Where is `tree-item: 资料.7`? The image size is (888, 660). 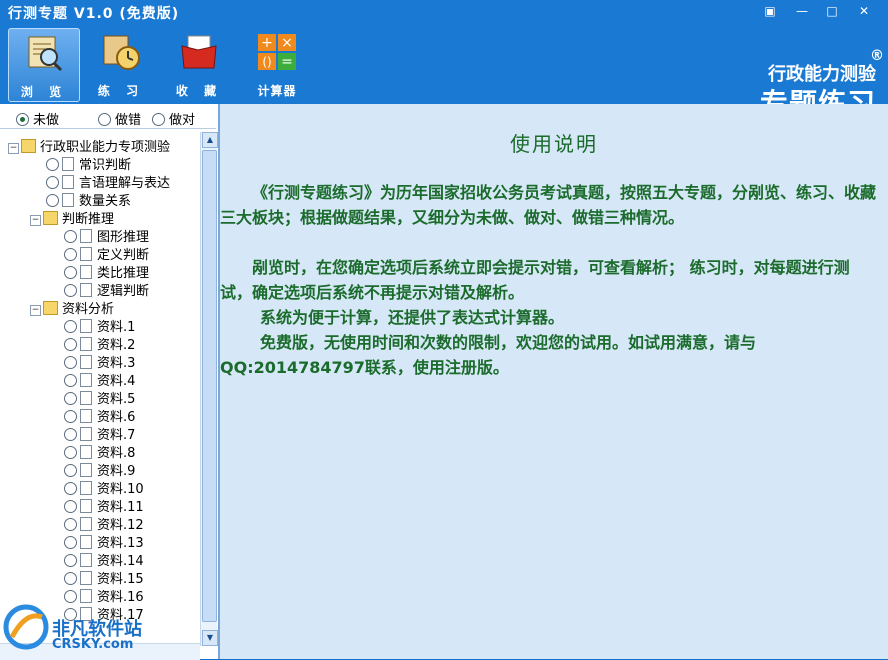
tree-item: 资料.7 is located at coordinates (99, 433).